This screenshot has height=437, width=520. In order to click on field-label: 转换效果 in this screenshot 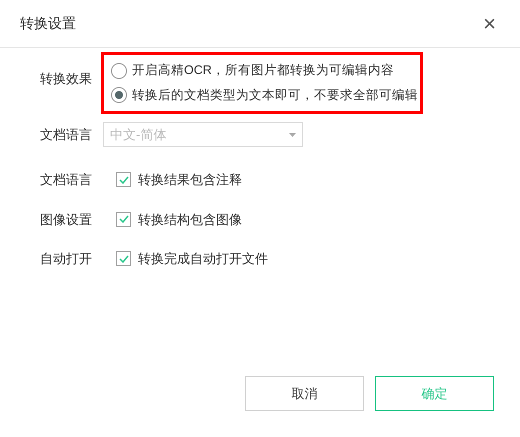, I will do `click(66, 79)`.